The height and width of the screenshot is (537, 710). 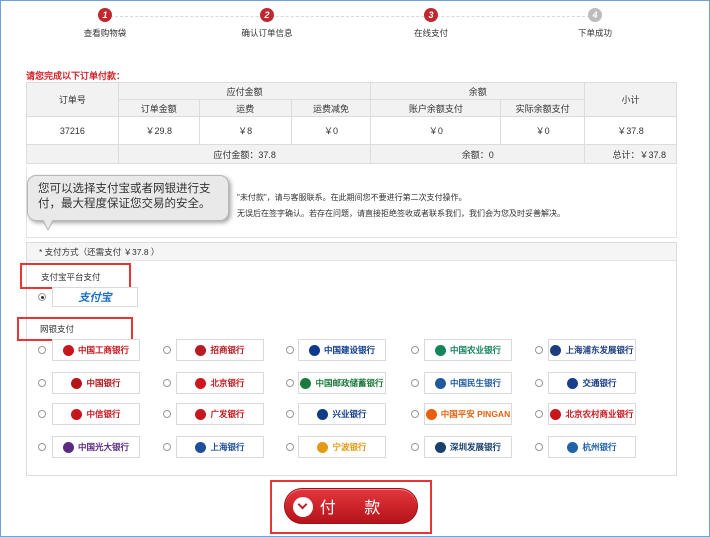 What do you see at coordinates (96, 350) in the screenshot?
I see `bank-option: 中国工商银行` at bounding box center [96, 350].